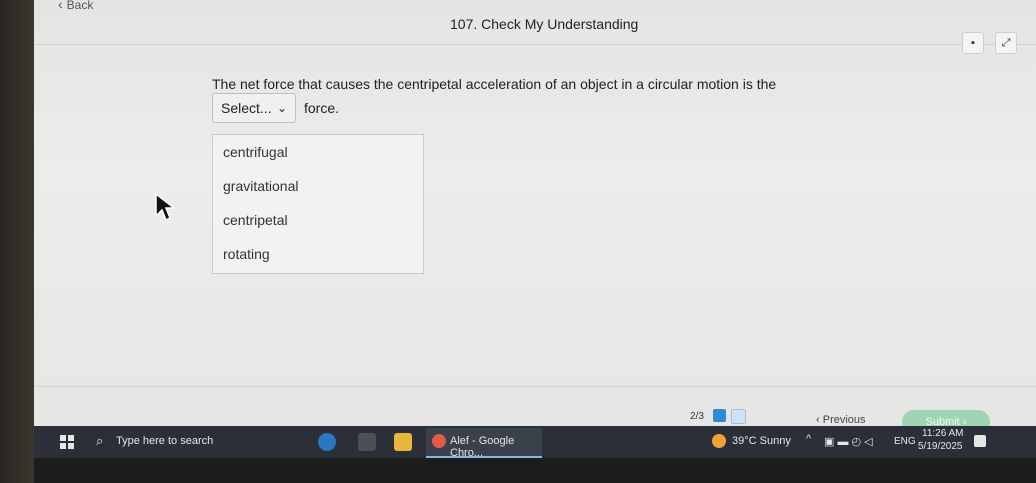  Describe the element at coordinates (905, 441) in the screenshot. I see `language-indicator: ENG` at that location.